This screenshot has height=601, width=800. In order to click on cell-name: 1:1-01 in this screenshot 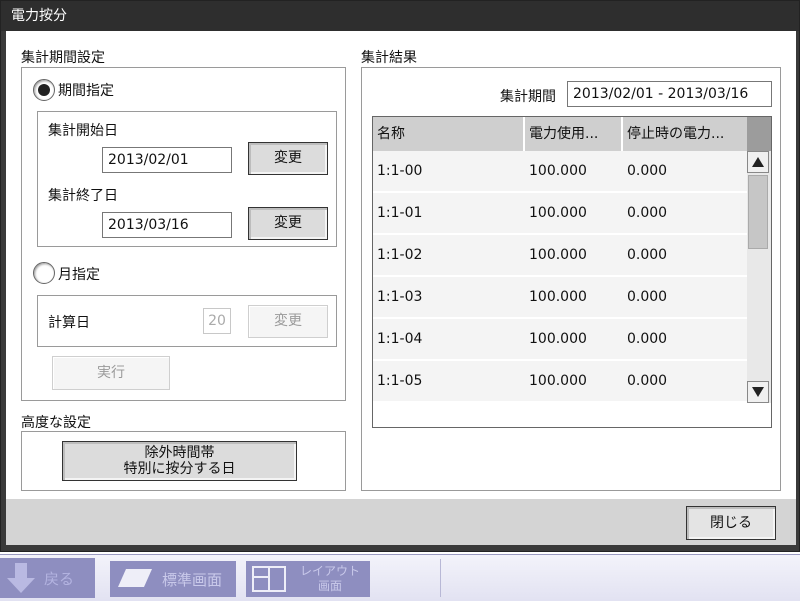, I will do `click(400, 213)`.